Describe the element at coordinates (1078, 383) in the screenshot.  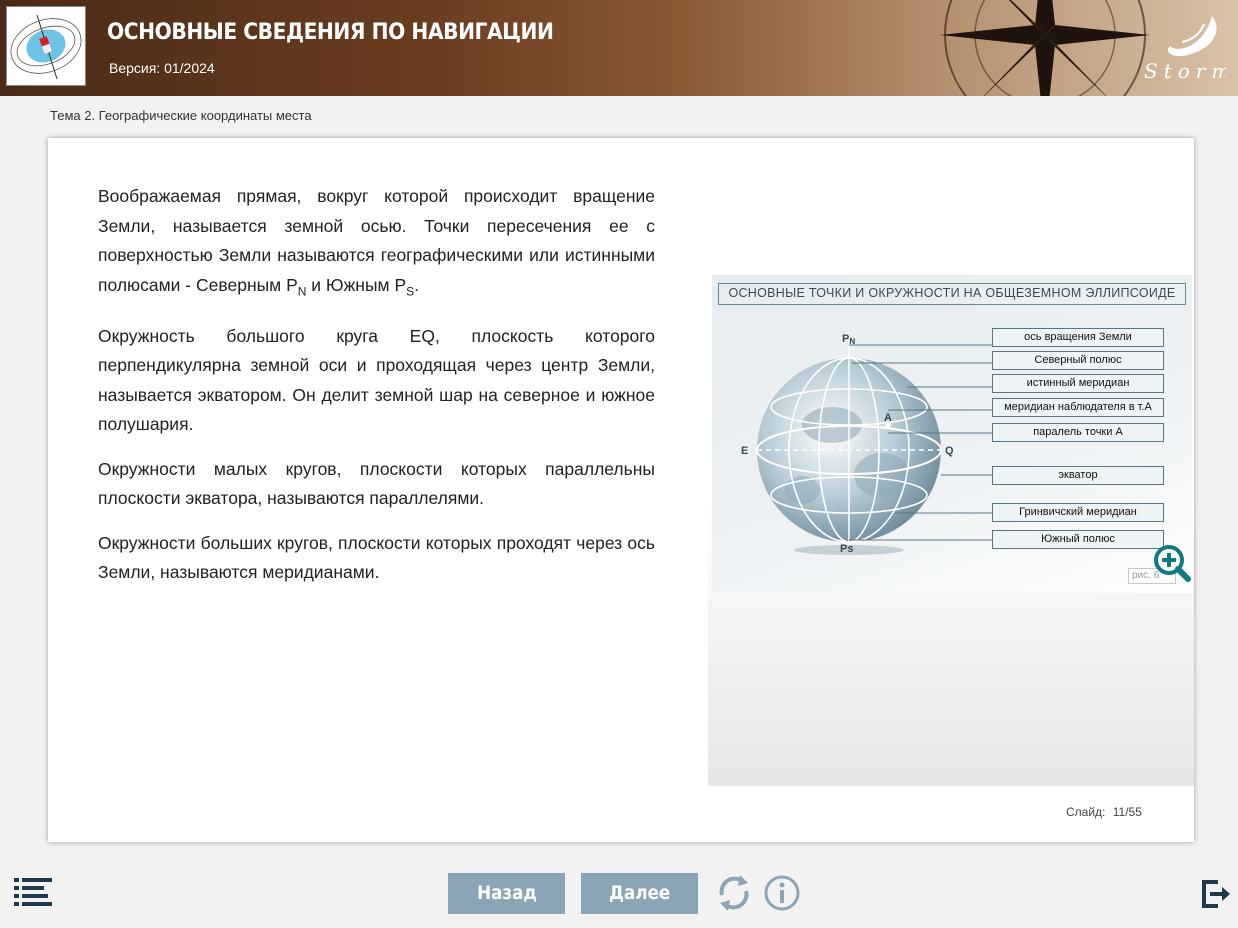
I see `label-true-meridian: истинный меридиан` at that location.